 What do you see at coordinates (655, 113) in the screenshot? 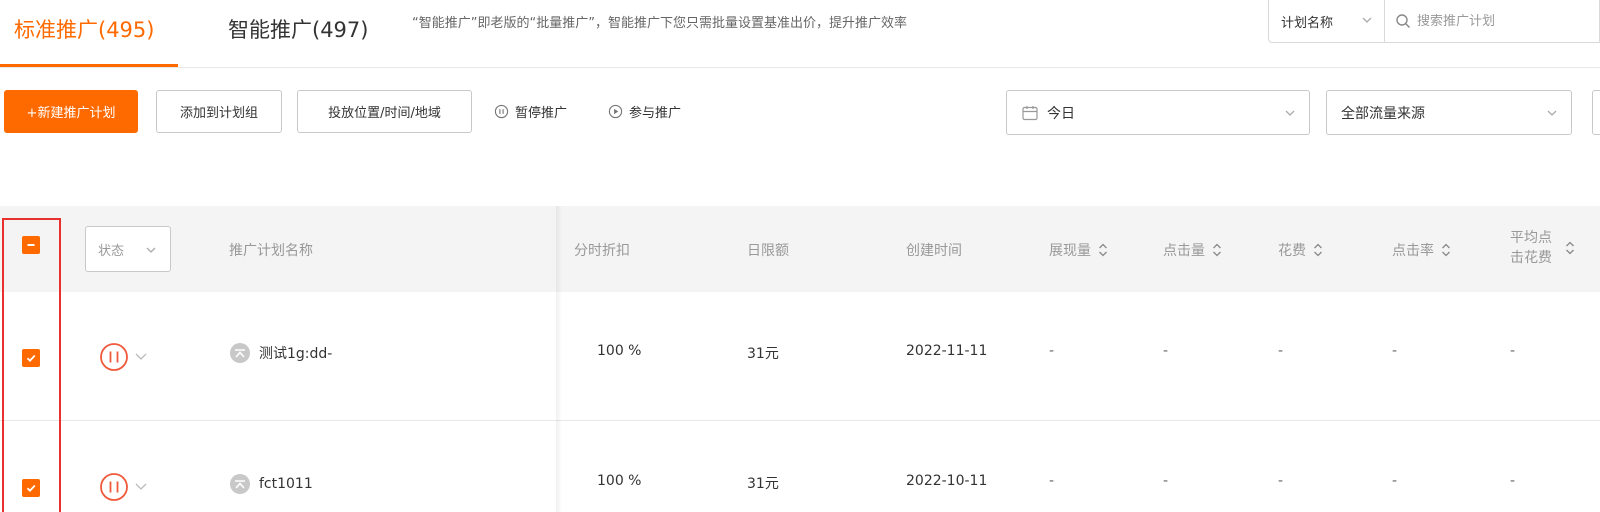
I see `join-label: 参与推广` at bounding box center [655, 113].